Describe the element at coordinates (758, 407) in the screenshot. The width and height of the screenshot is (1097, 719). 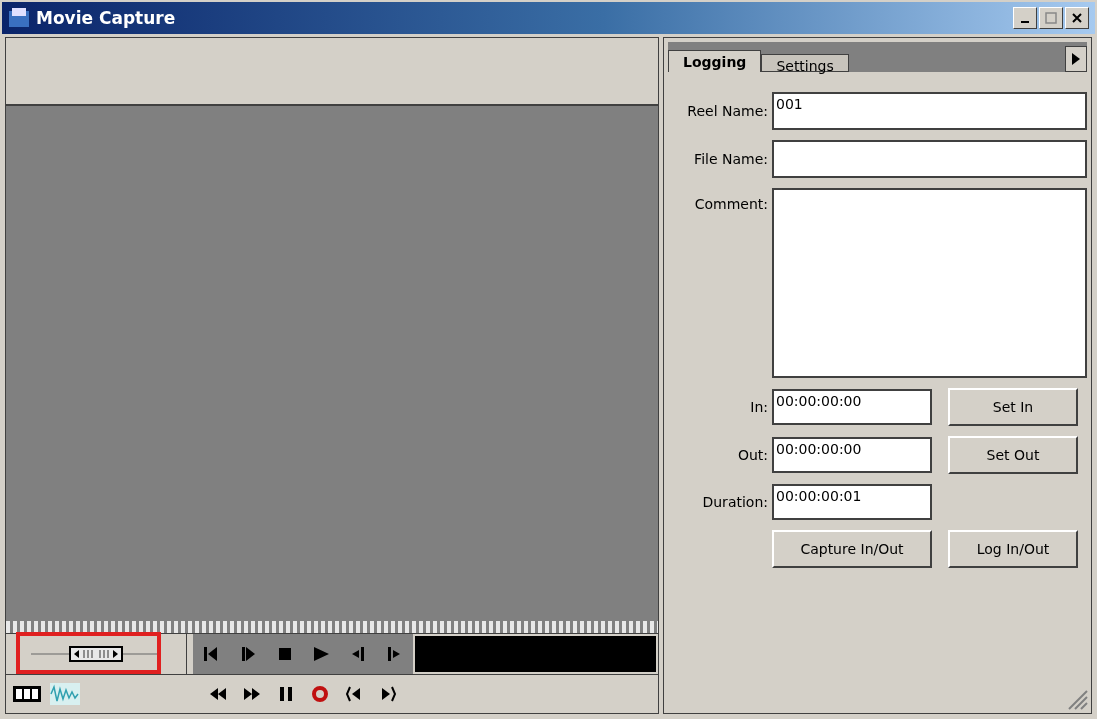
I see `field-label: In:` at that location.